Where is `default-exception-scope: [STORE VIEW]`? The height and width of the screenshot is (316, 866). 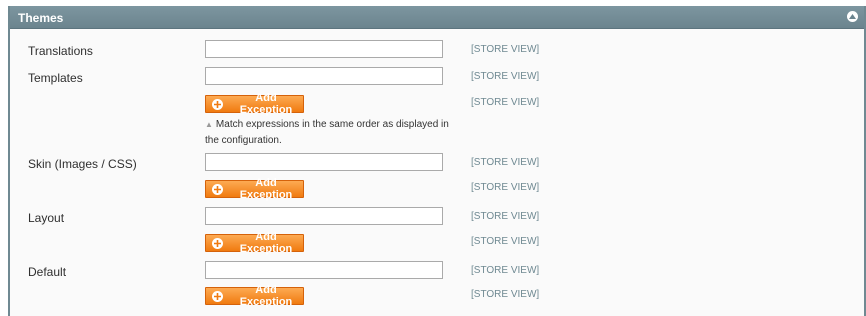 default-exception-scope: [STORE VIEW] is located at coordinates (505, 294).